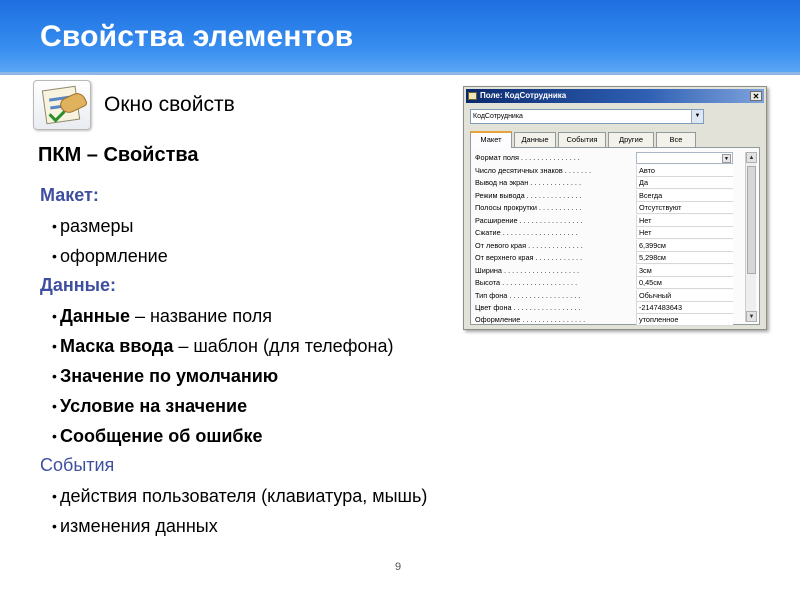 The image size is (800, 600). I want to click on close-button: ✕, so click(756, 96).